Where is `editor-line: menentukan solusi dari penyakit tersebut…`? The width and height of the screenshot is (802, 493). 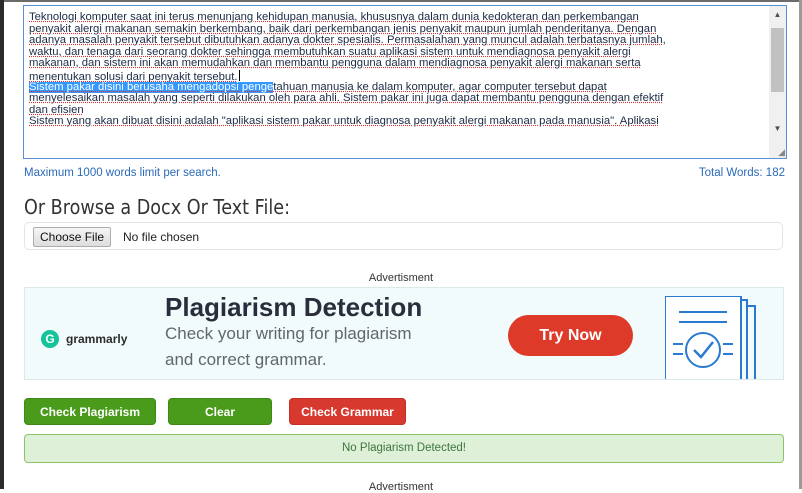 editor-line: menentukan solusi dari penyakit tersebut… is located at coordinates (398, 75).